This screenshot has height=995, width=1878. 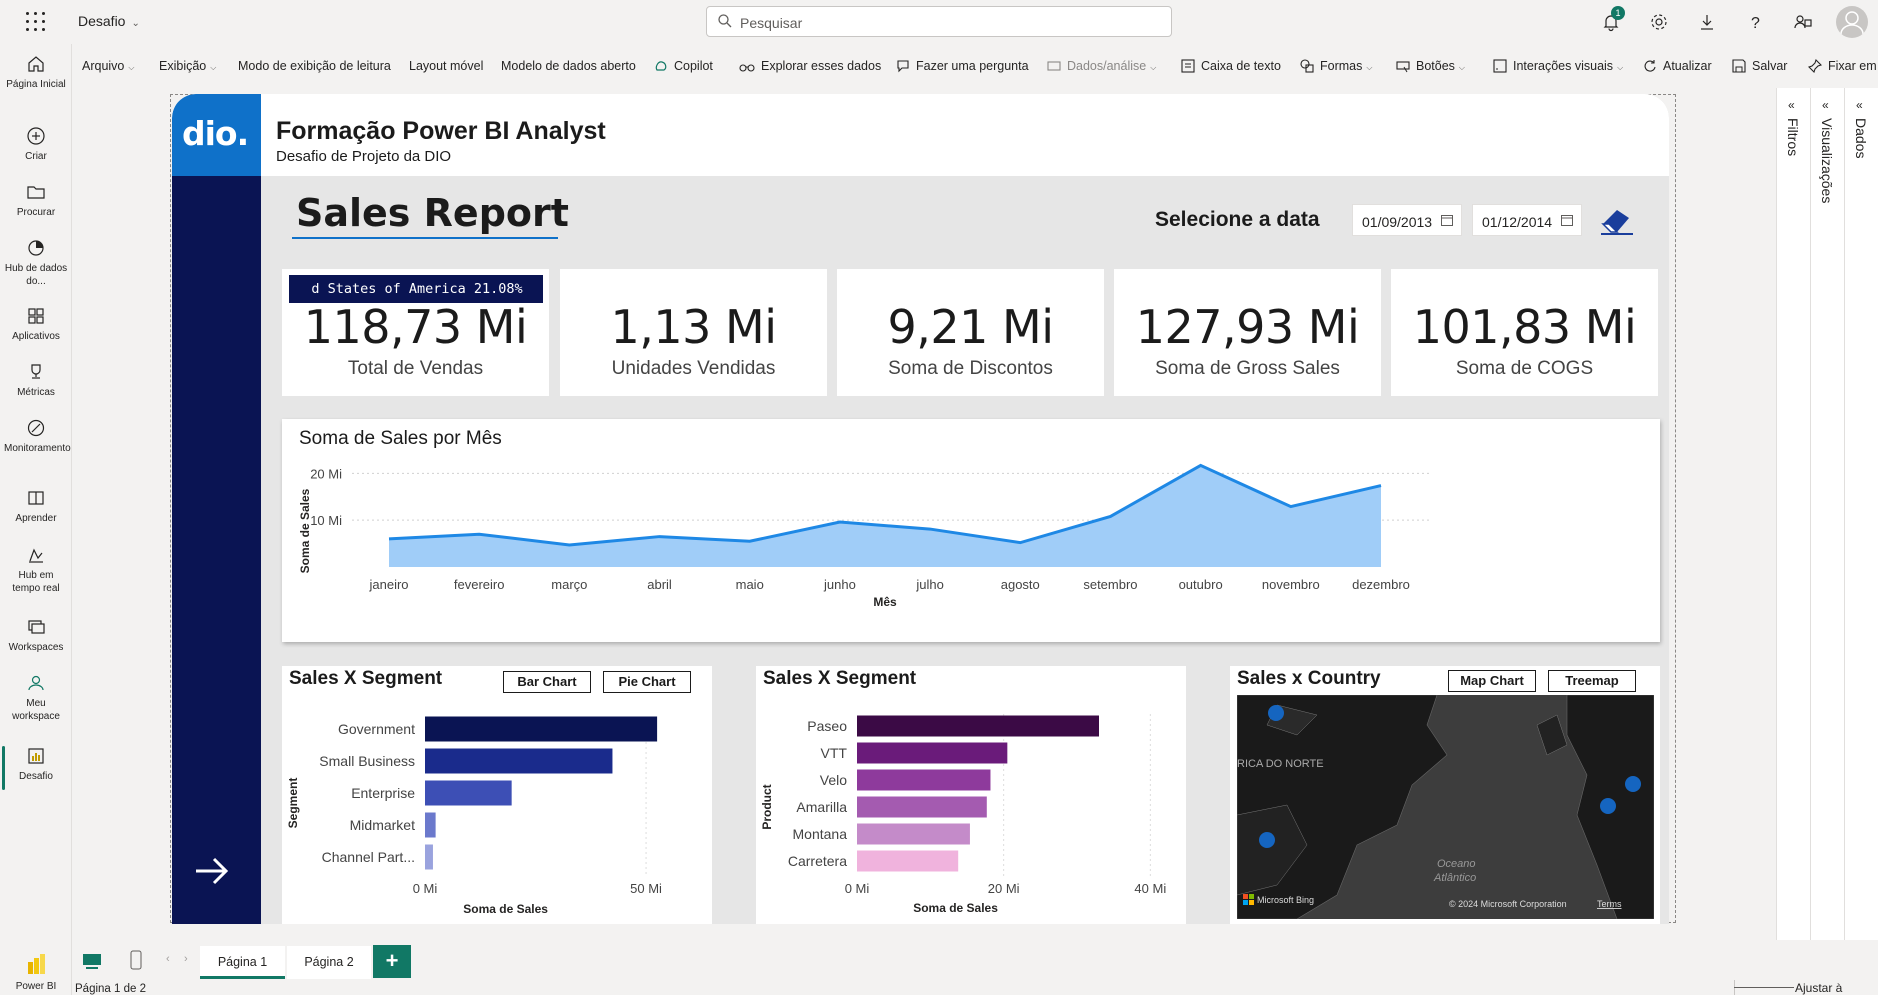 I want to click on map-ocean-label: Oceano, so click(x=1456, y=864).